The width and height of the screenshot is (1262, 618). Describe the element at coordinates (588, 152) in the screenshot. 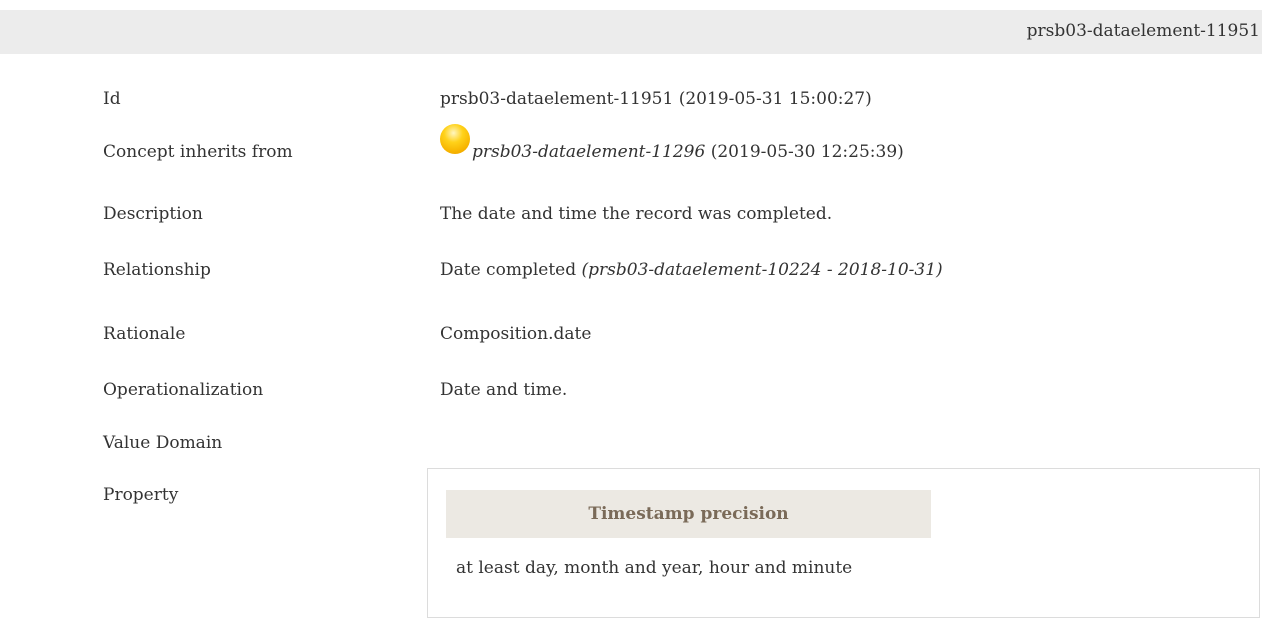

I see `inherits-link: prsb03-dataelement-11296` at that location.